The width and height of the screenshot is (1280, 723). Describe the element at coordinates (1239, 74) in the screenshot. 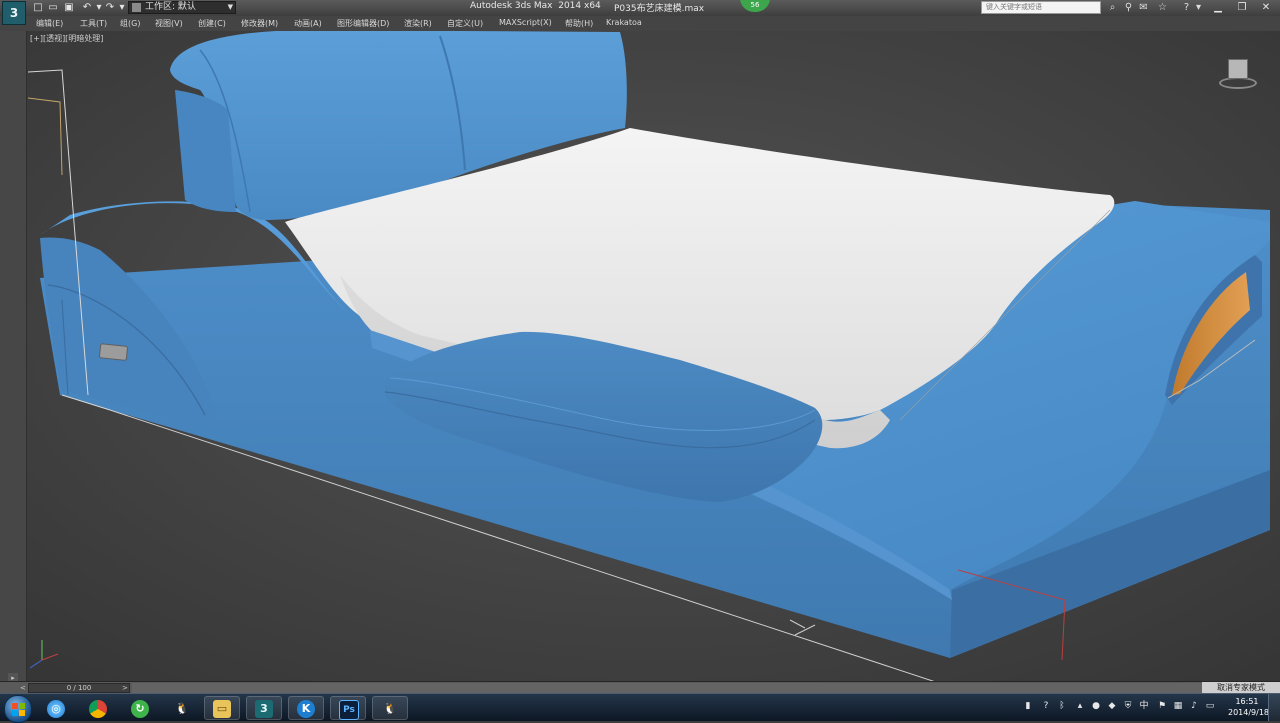

I see `viewcube-icon` at that location.